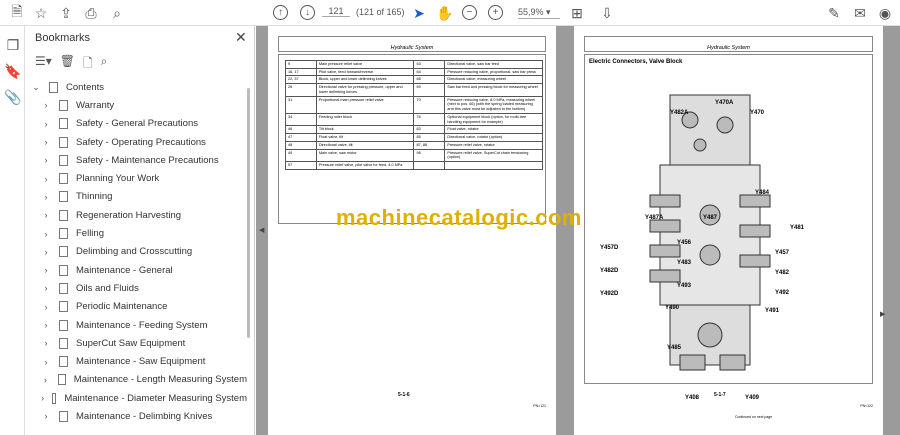  Describe the element at coordinates (414, 130) in the screenshot. I see `table-row: 46 Tilt block 83 Float valve, rotator` at that location.